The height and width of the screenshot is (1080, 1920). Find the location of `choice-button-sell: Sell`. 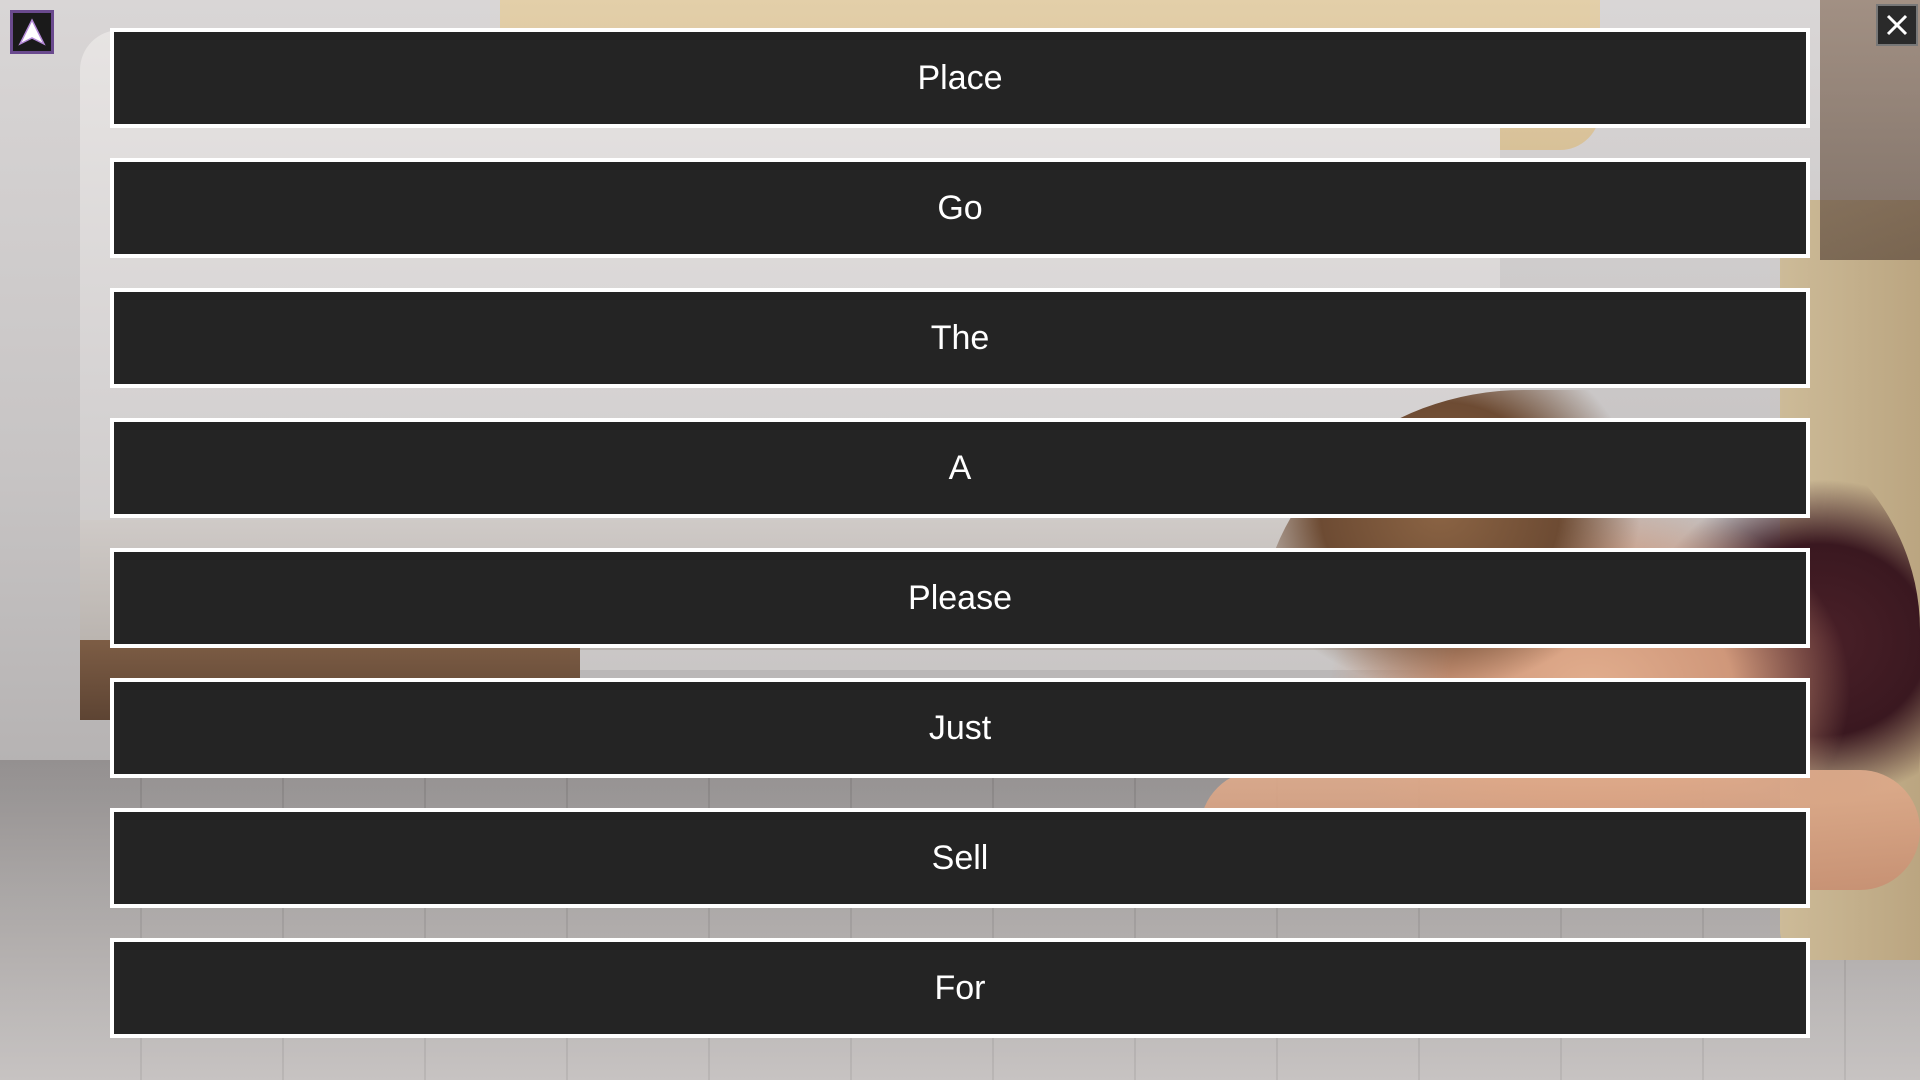

choice-button-sell: Sell is located at coordinates (960, 858).